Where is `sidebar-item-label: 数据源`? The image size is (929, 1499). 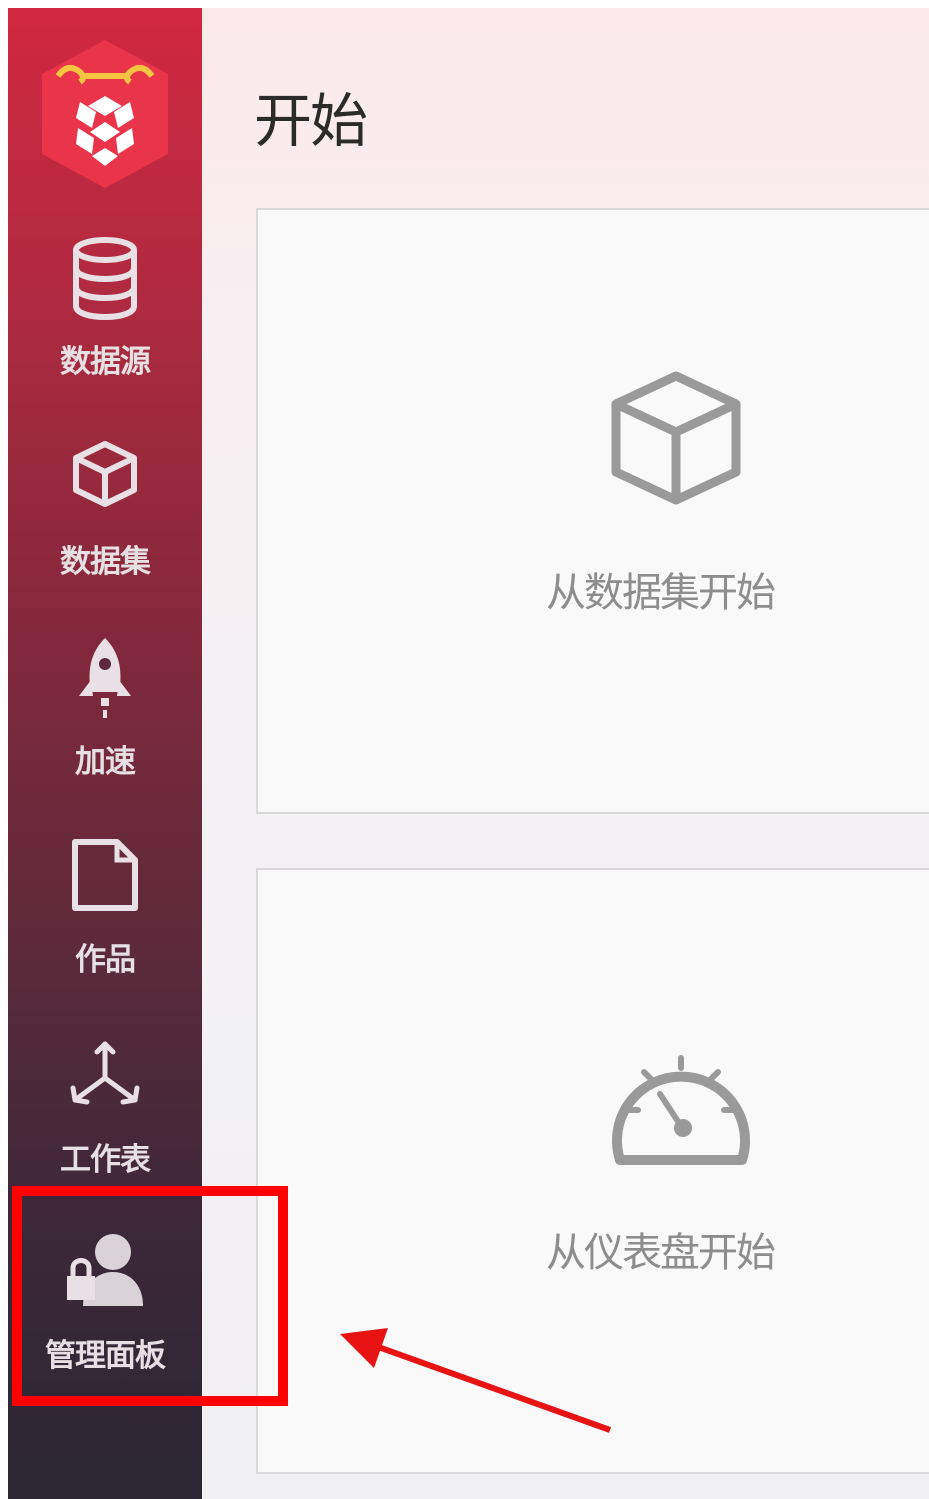
sidebar-item-label: 数据源 is located at coordinates (105, 362).